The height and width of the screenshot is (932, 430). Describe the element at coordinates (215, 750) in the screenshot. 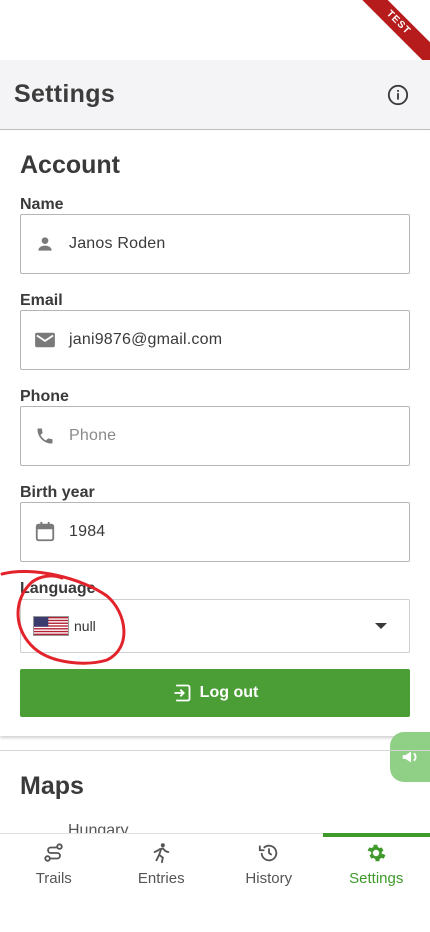

I see `section-divider` at that location.